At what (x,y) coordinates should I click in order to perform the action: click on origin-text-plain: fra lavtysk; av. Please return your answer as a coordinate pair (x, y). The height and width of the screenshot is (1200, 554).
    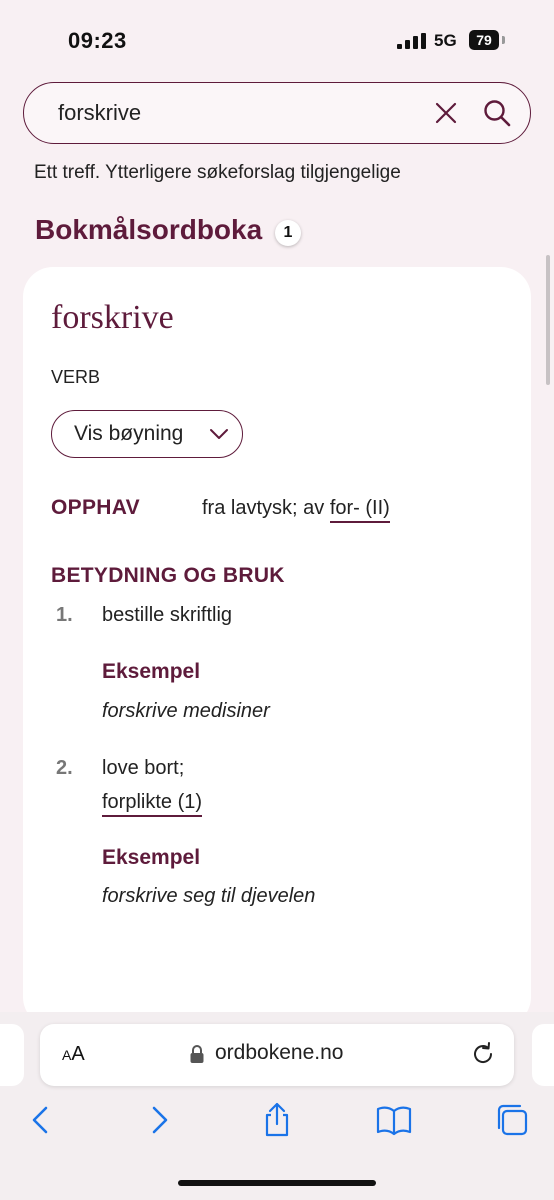
    Looking at the image, I should click on (266, 508).